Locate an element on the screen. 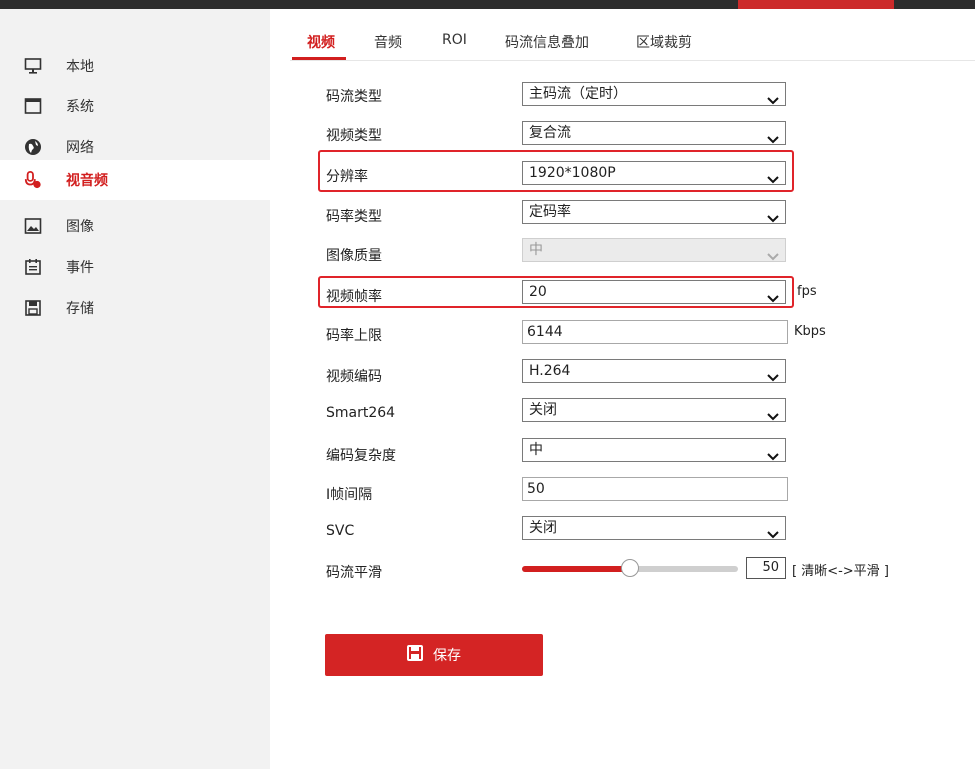  smart264-select: 关闭 is located at coordinates (654, 410).